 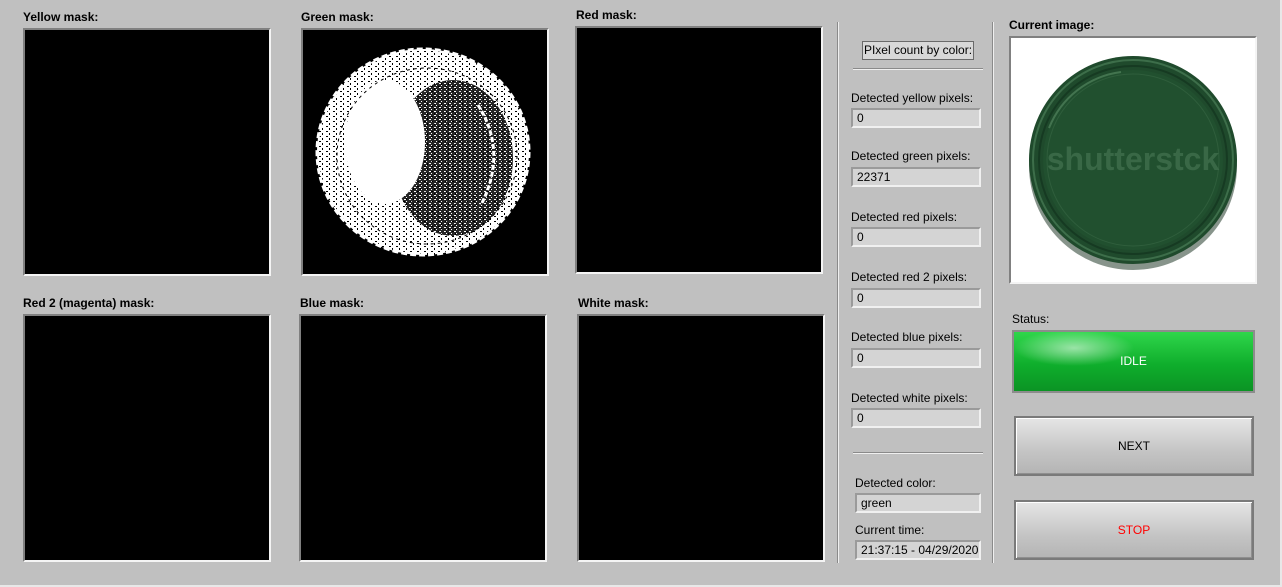 What do you see at coordinates (838, 292) in the screenshot?
I see `left-divider` at bounding box center [838, 292].